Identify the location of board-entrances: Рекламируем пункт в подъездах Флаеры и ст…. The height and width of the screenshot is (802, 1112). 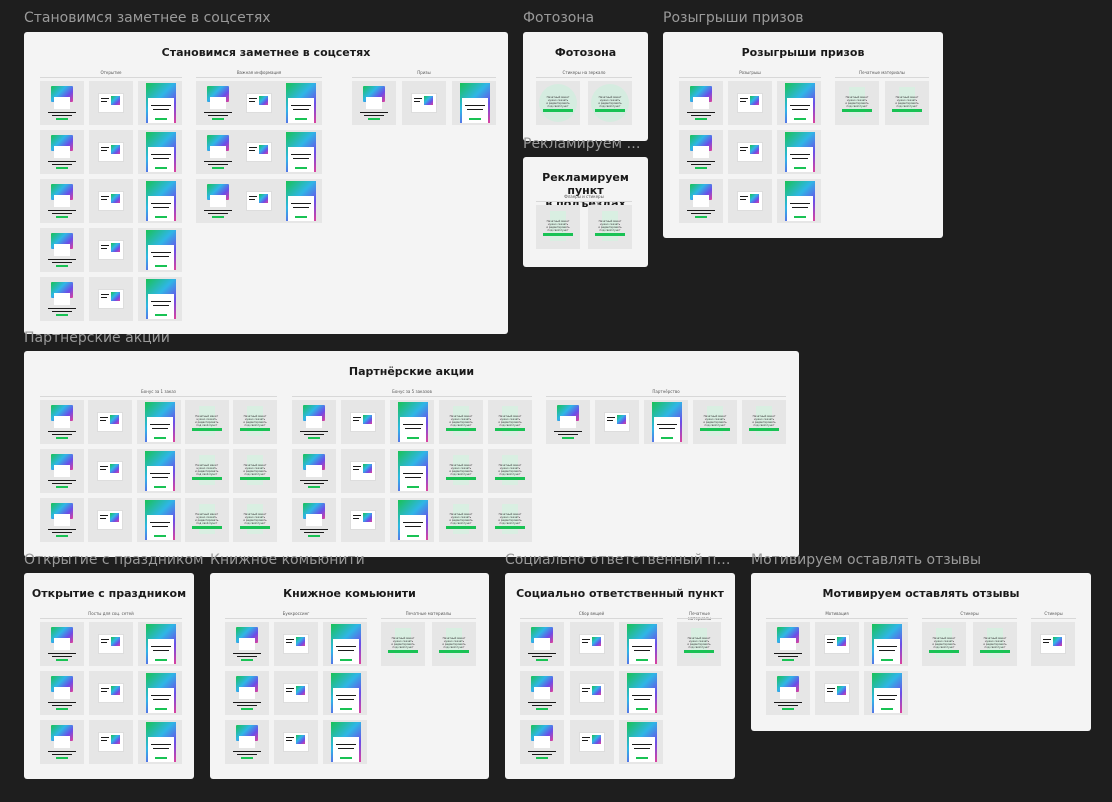
(585, 212).